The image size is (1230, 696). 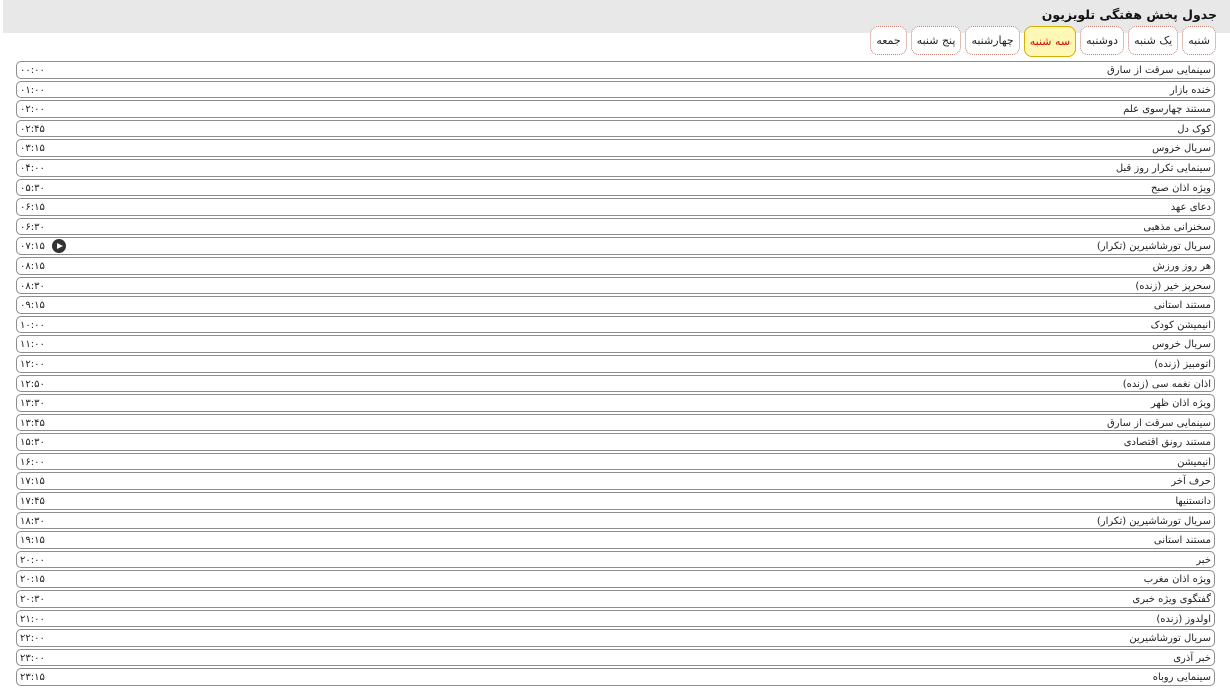 What do you see at coordinates (1177, 227) in the screenshot?
I see `program-title: سخنرانی مذهبی` at bounding box center [1177, 227].